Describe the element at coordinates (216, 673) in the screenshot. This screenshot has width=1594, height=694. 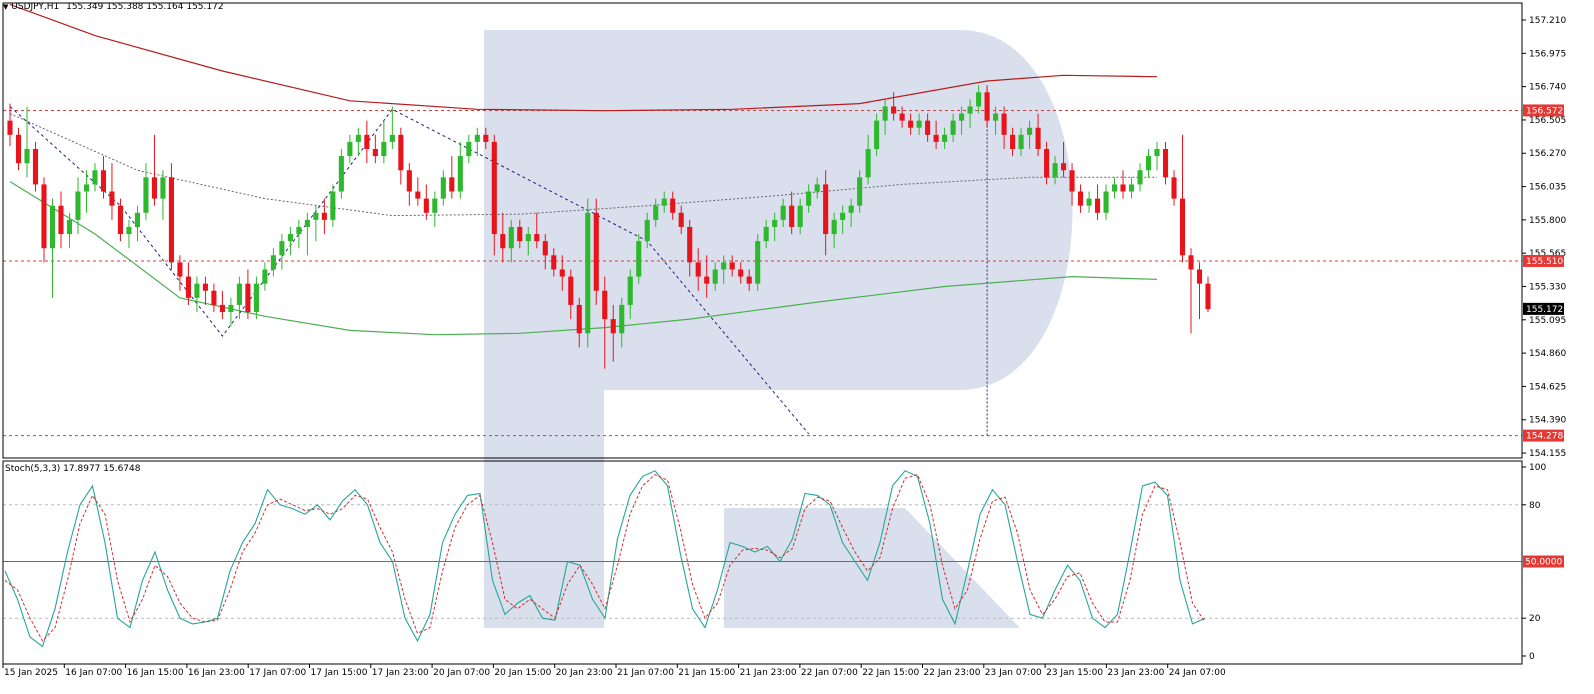
I see `time-tick-label: 16 Jan 23:00` at that location.